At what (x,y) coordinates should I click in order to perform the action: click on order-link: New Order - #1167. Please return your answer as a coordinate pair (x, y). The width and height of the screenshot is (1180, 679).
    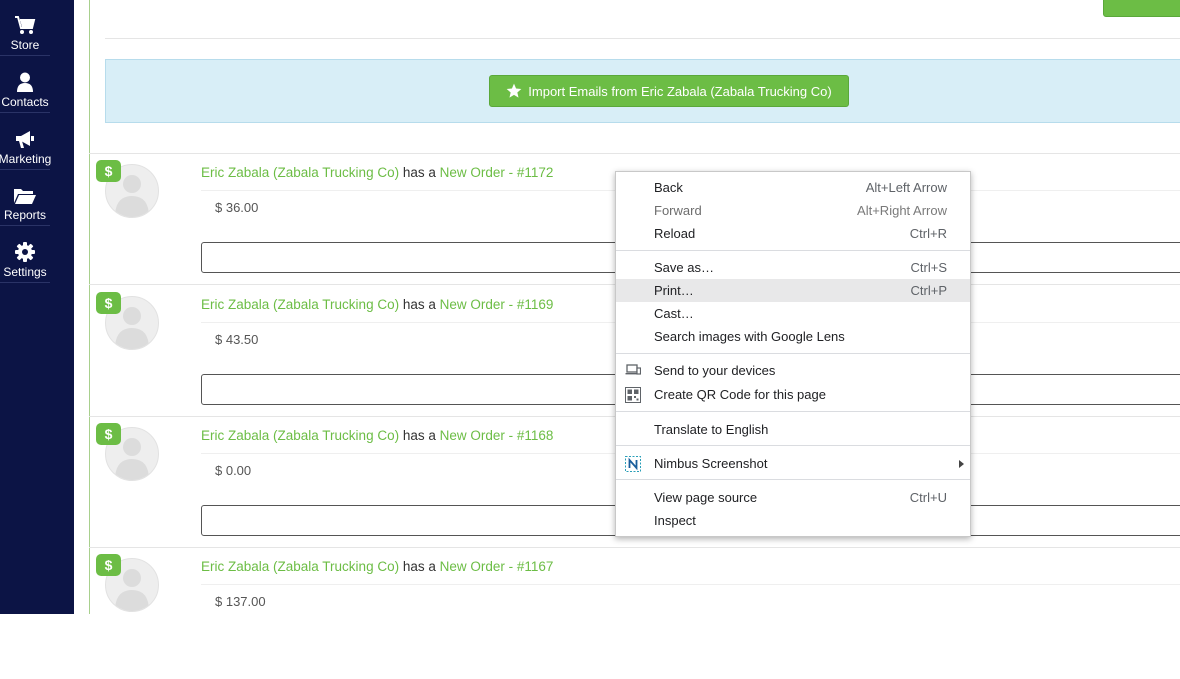
    Looking at the image, I should click on (497, 566).